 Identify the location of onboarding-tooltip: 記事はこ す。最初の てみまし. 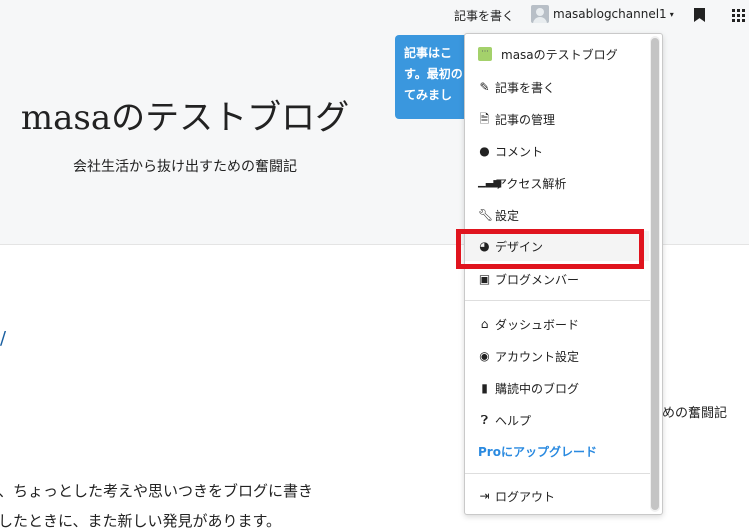
(435, 77).